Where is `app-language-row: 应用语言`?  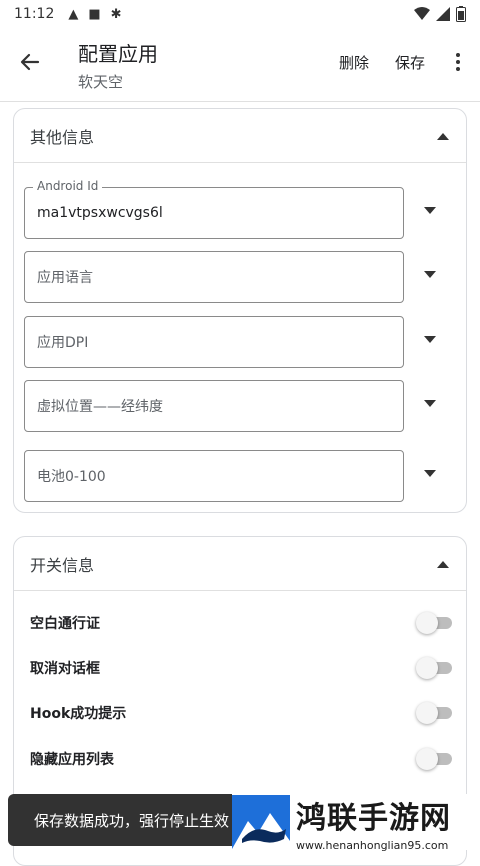
app-language-row: 应用语言 is located at coordinates (241, 277).